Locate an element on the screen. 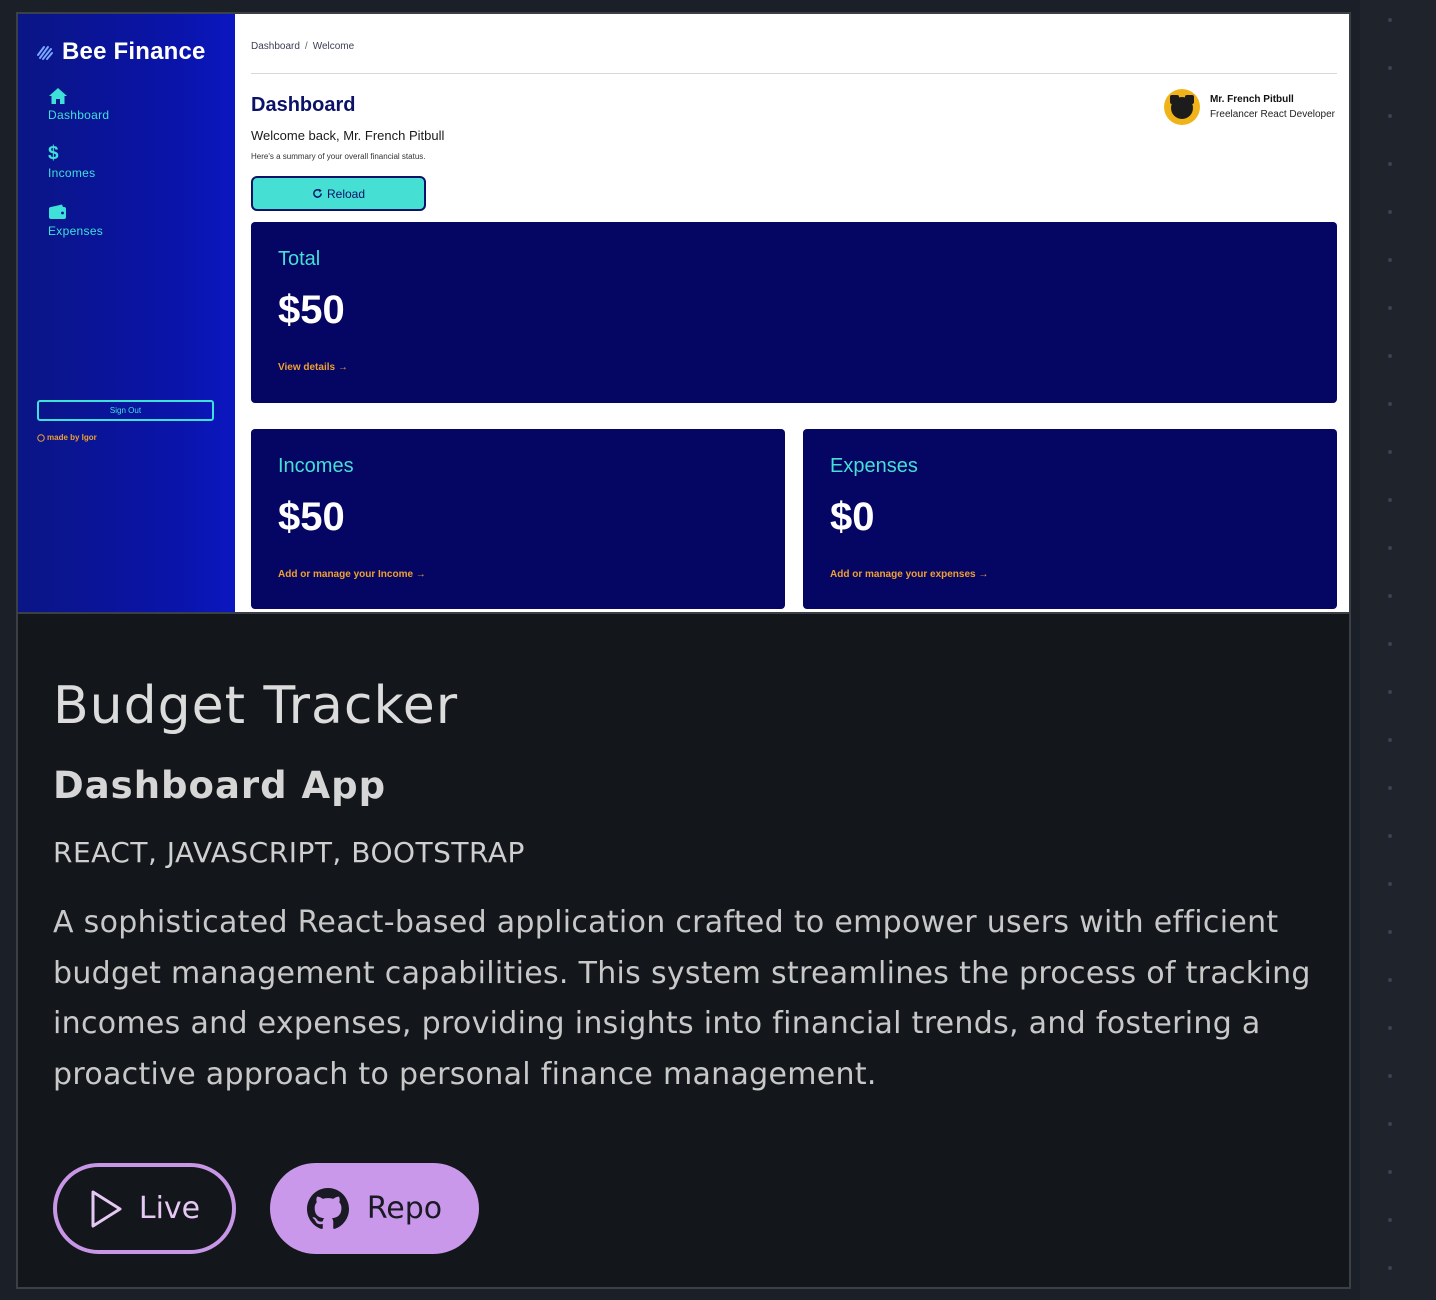  sidebar-item-incomes: $ Incomes is located at coordinates (72, 162).